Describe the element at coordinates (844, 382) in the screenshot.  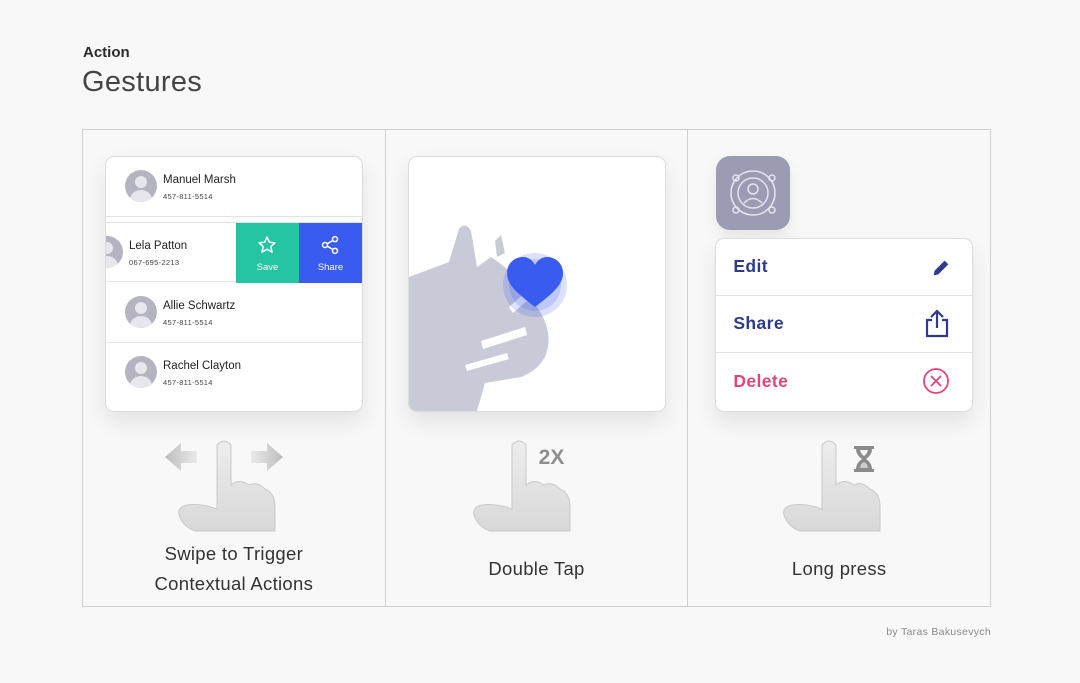
I see `menu-item-delete: Delete` at that location.